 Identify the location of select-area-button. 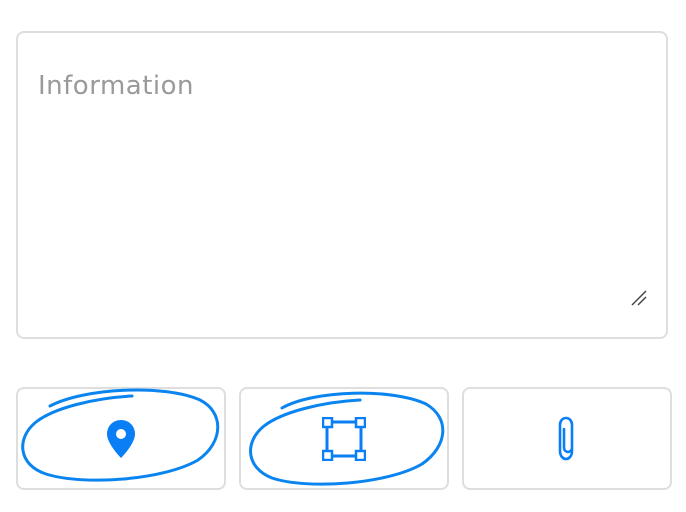
(344, 438).